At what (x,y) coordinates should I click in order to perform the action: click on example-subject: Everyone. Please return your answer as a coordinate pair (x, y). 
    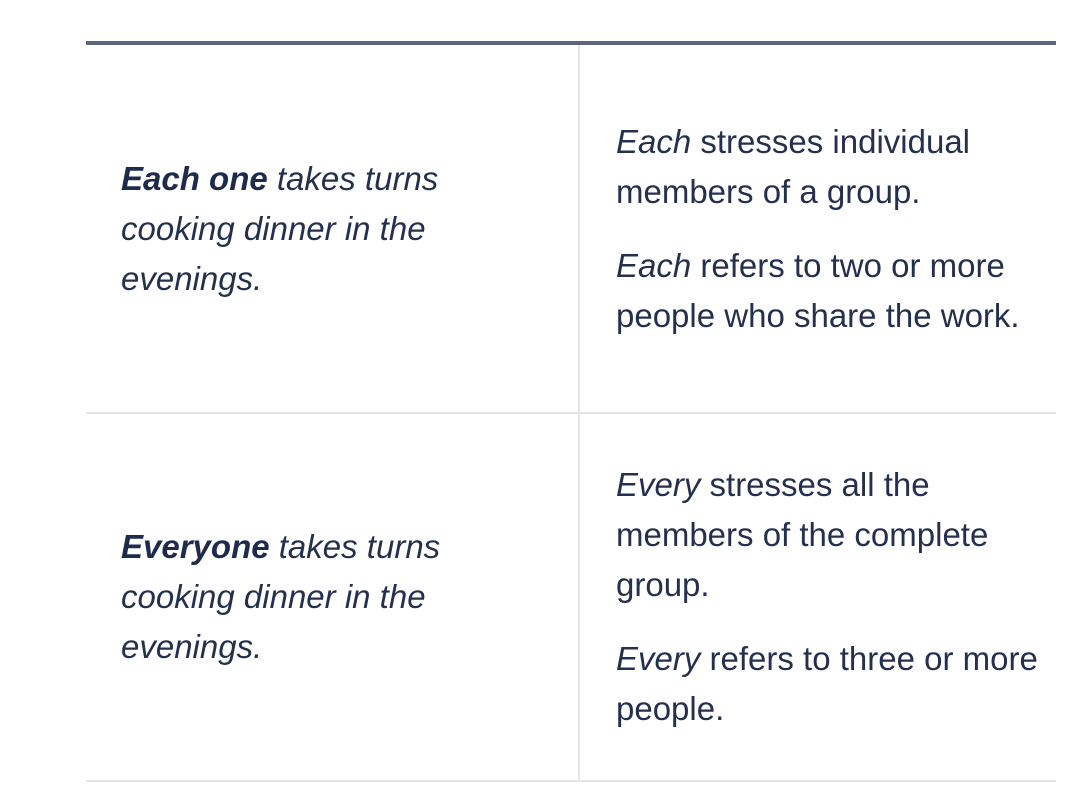
    Looking at the image, I should click on (195, 546).